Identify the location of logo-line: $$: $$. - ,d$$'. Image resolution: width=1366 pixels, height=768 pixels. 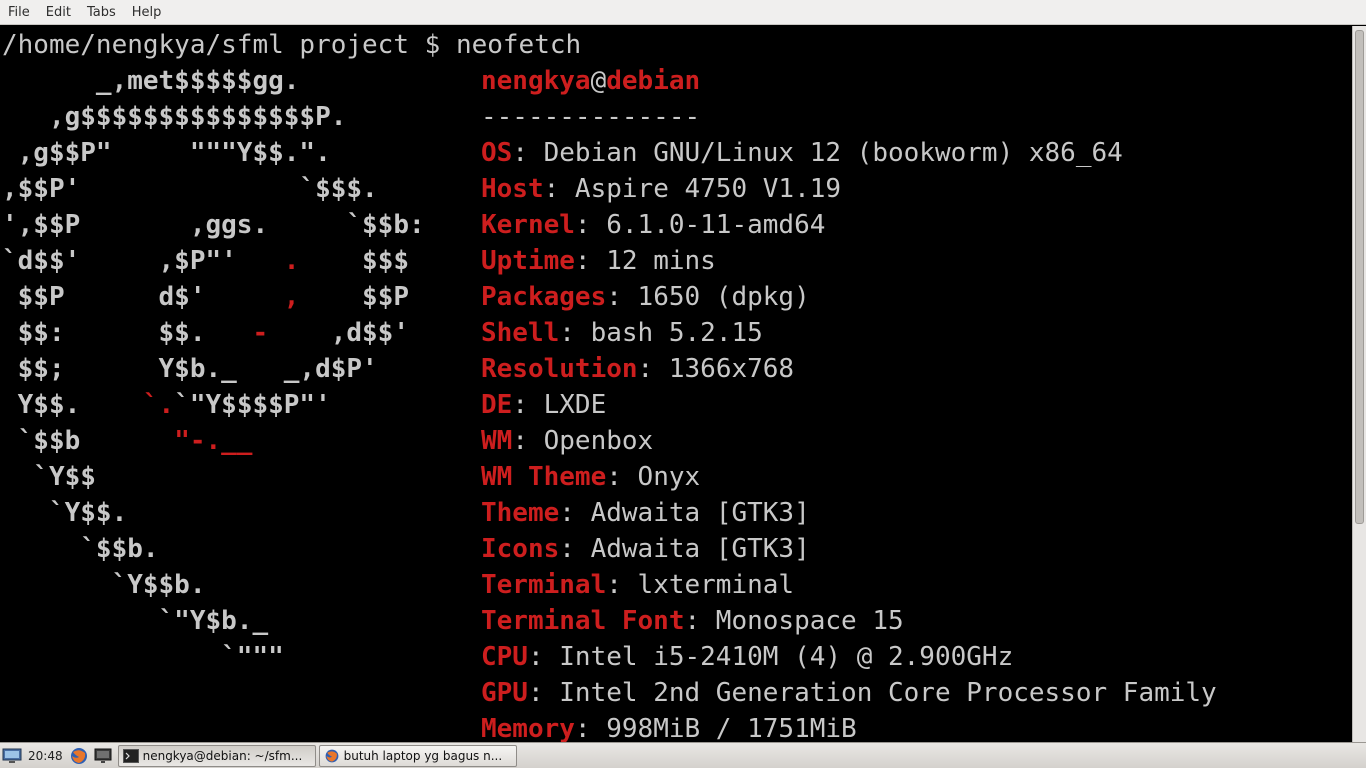
(205, 333).